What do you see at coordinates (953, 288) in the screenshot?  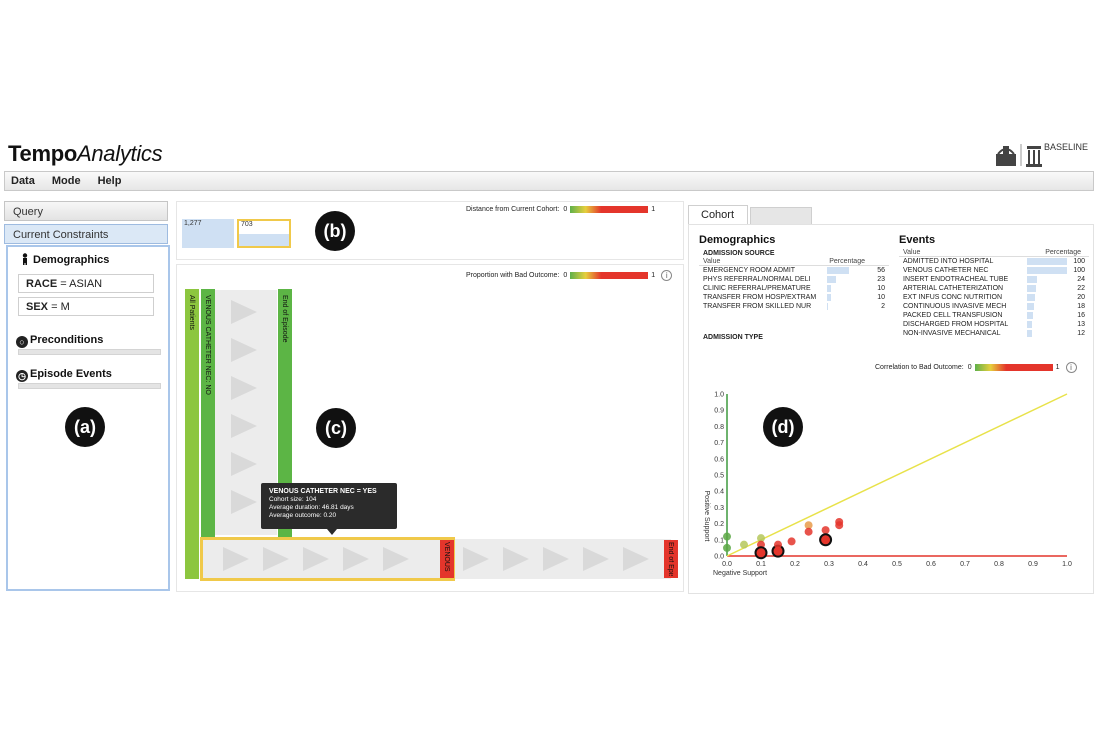 I see `row-value: ARTERIAL CATHETERIZATION` at bounding box center [953, 288].